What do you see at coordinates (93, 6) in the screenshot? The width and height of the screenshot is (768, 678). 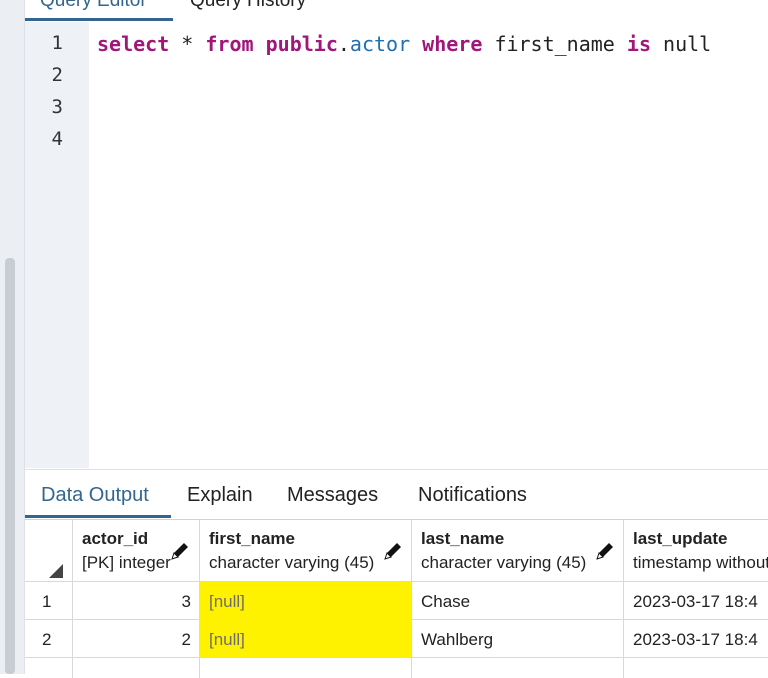 I see `tab-query-editor: Query Editor` at bounding box center [93, 6].